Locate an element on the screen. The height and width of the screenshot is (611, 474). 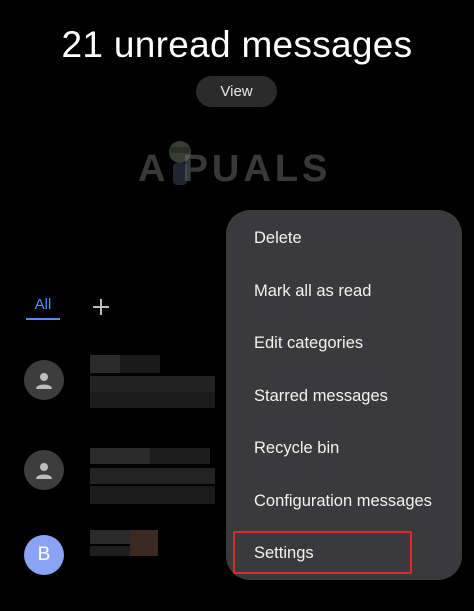
view-button: View is located at coordinates (236, 91).